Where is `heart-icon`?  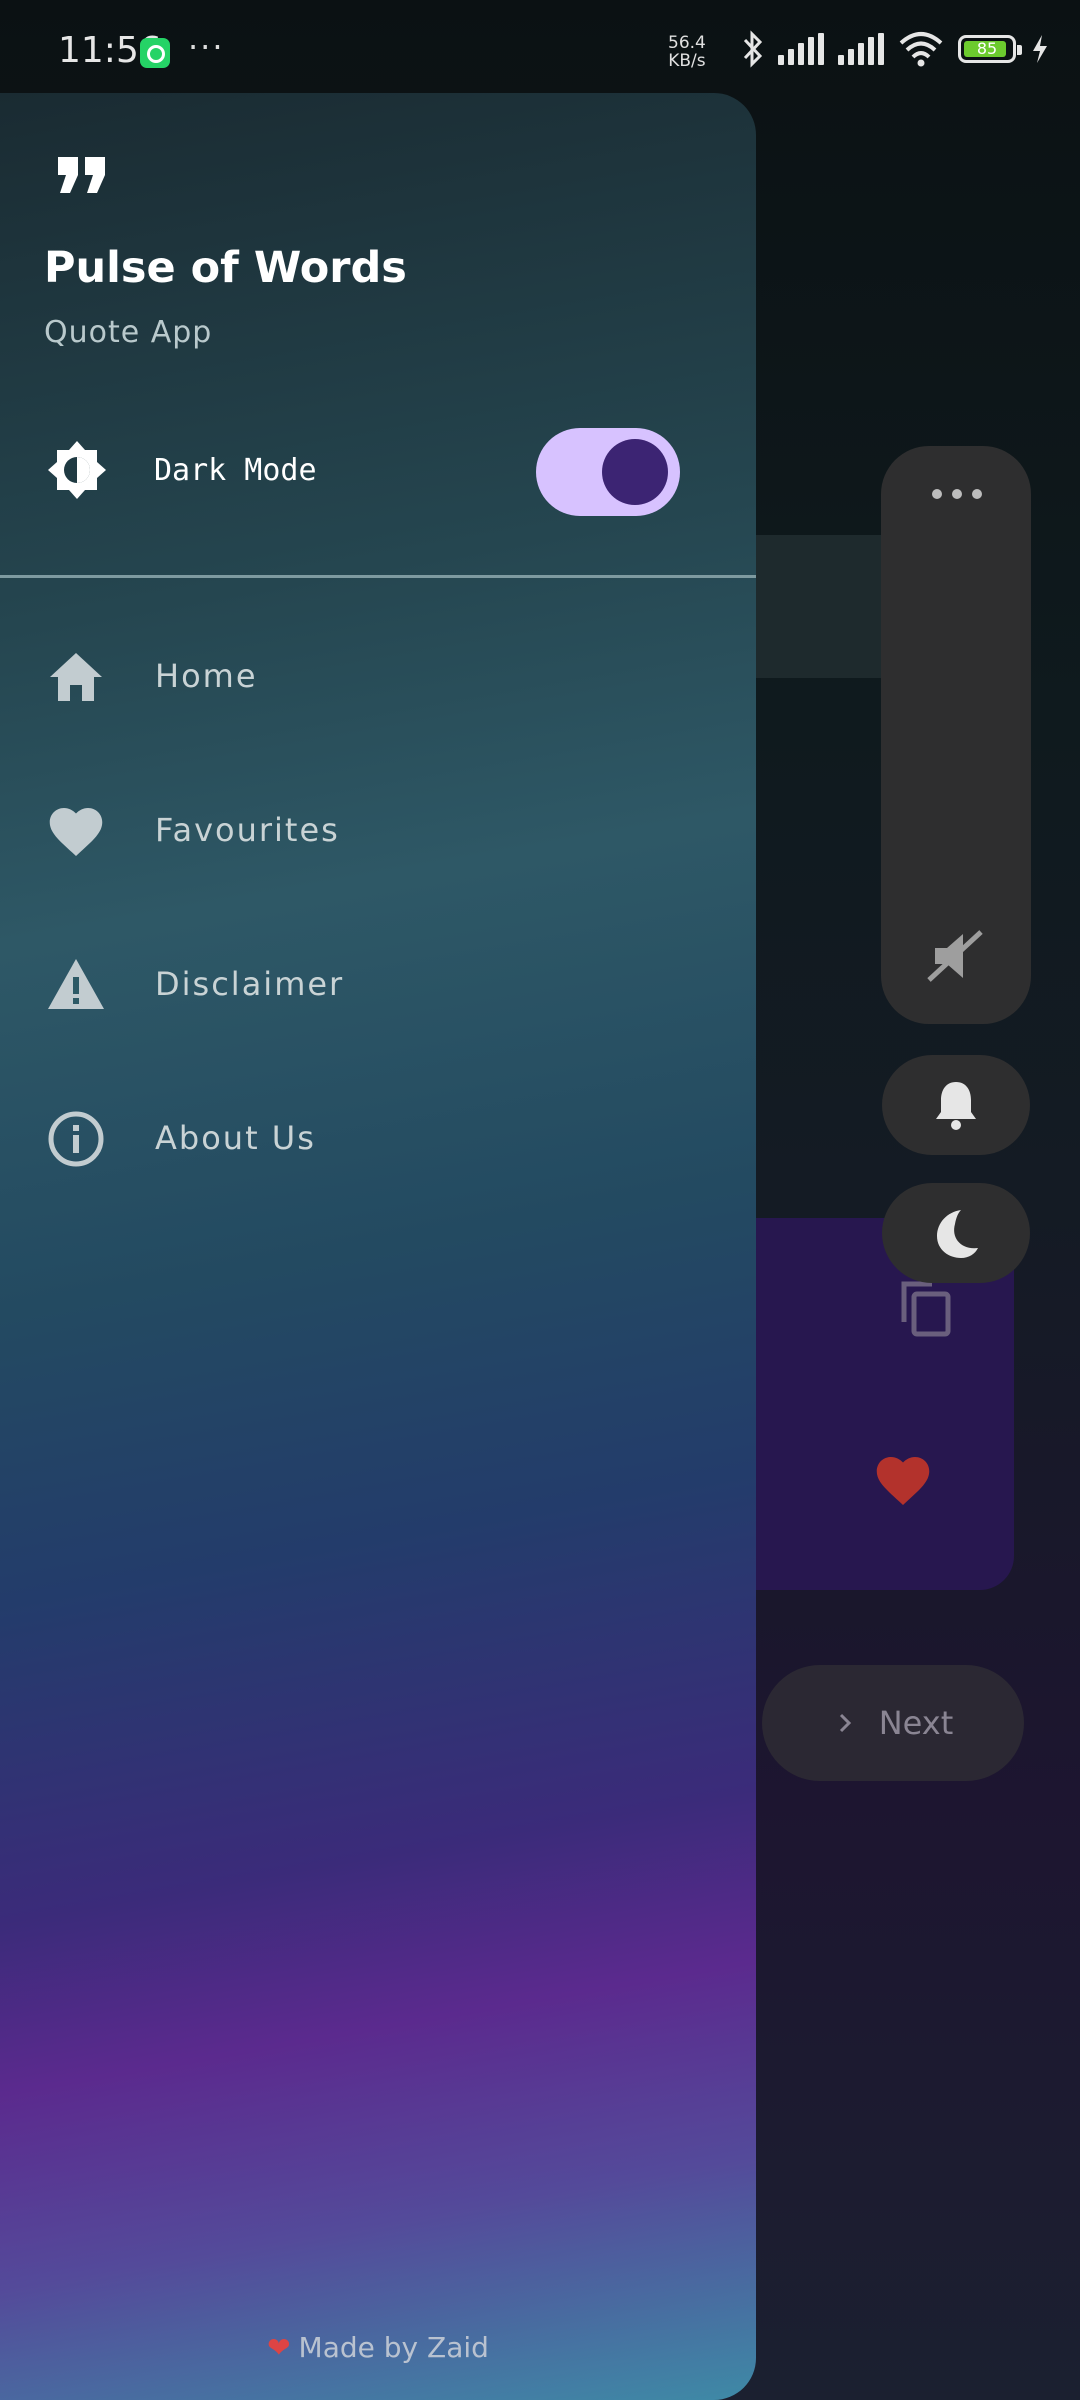
heart-icon is located at coordinates (76, 832).